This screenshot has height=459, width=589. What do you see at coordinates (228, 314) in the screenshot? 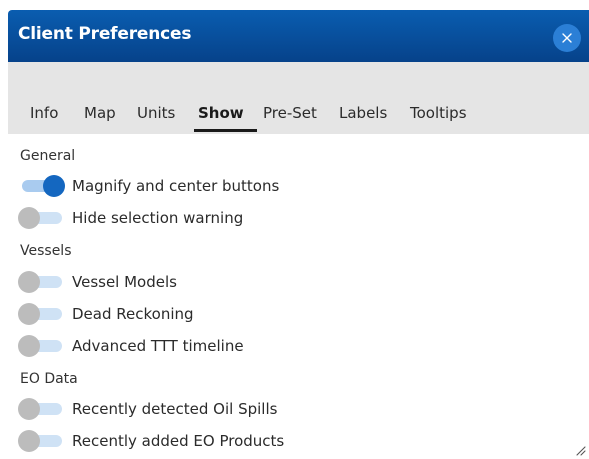
I see `setting-row-dead-reckoning: Dead Reckoning` at bounding box center [228, 314].